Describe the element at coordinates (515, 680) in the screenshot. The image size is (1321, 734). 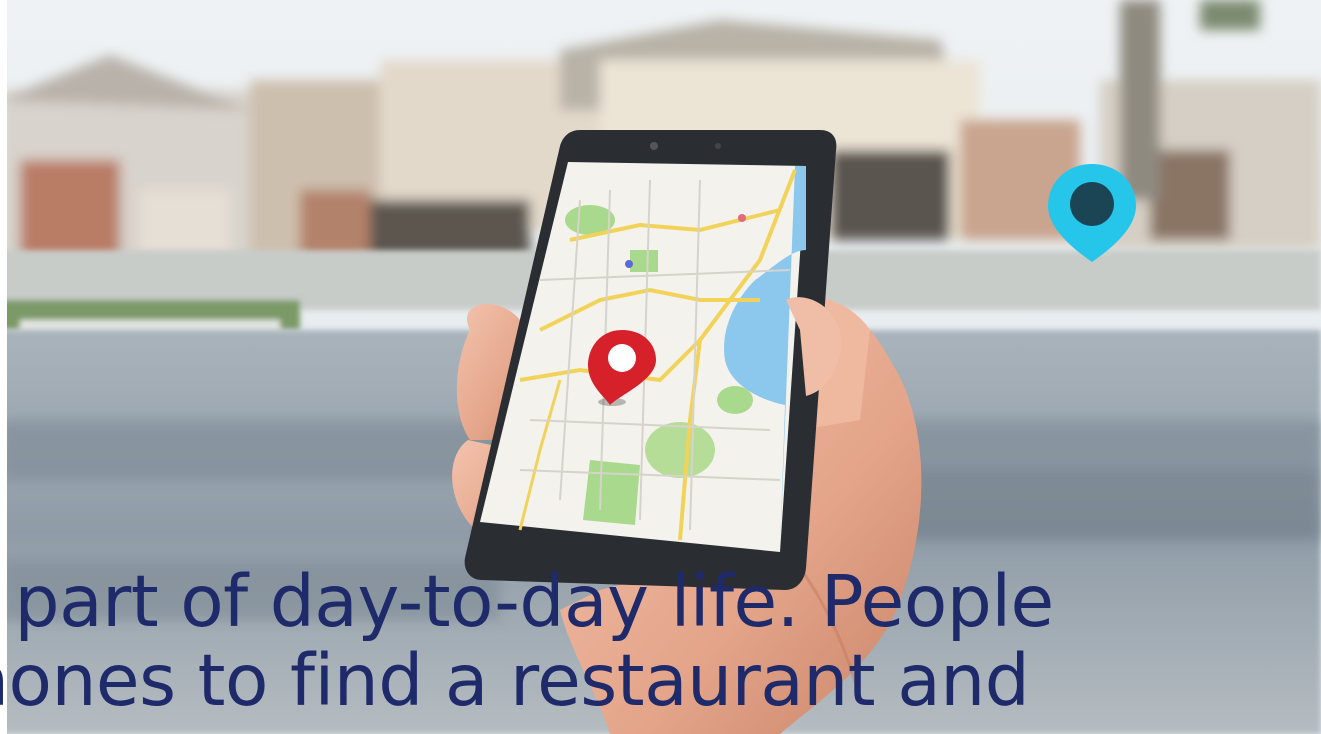
I see `caption-line-2: hones to find a restaurant and` at that location.